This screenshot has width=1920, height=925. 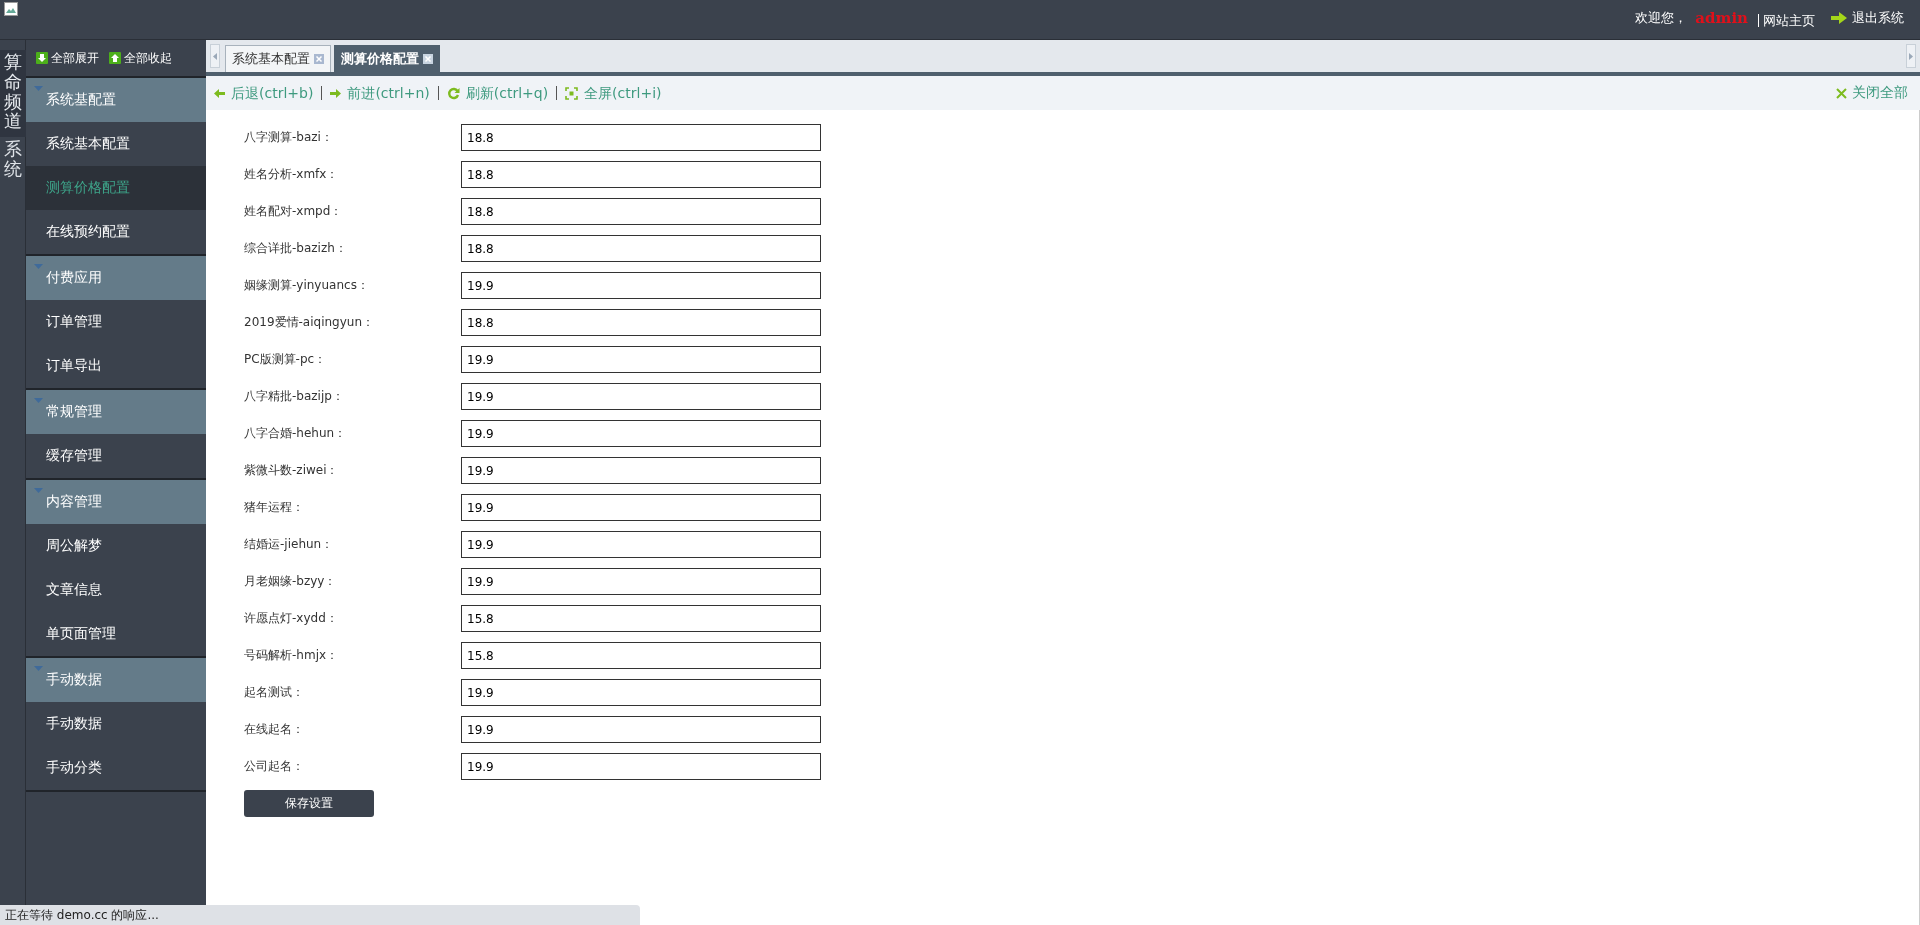 What do you see at coordinates (11, 9) in the screenshot?
I see `broken-image-icon` at bounding box center [11, 9].